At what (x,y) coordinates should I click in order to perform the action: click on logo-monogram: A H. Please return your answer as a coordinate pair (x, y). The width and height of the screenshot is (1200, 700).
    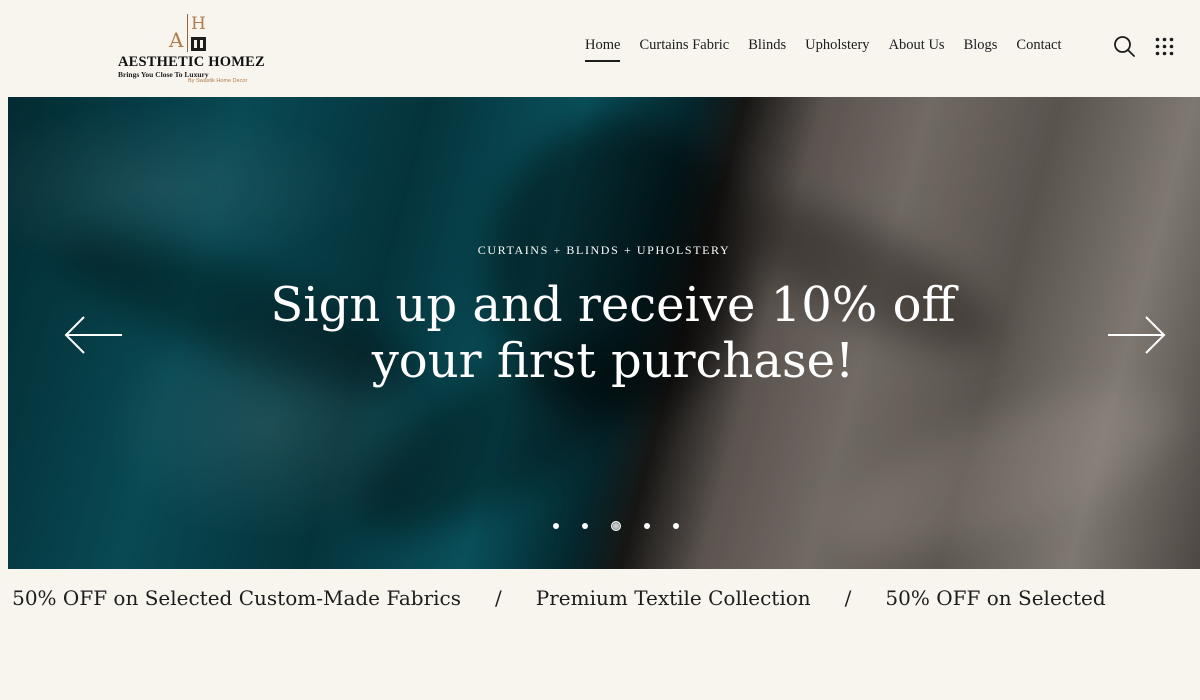
    Looking at the image, I should click on (189, 34).